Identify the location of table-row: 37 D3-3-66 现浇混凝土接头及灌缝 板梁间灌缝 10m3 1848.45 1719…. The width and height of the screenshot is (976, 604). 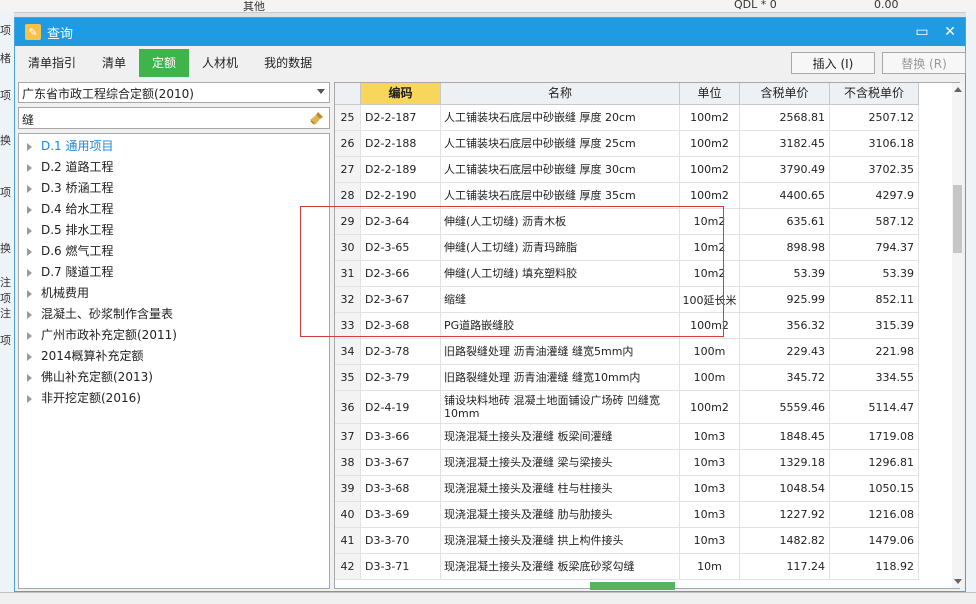
(627, 437).